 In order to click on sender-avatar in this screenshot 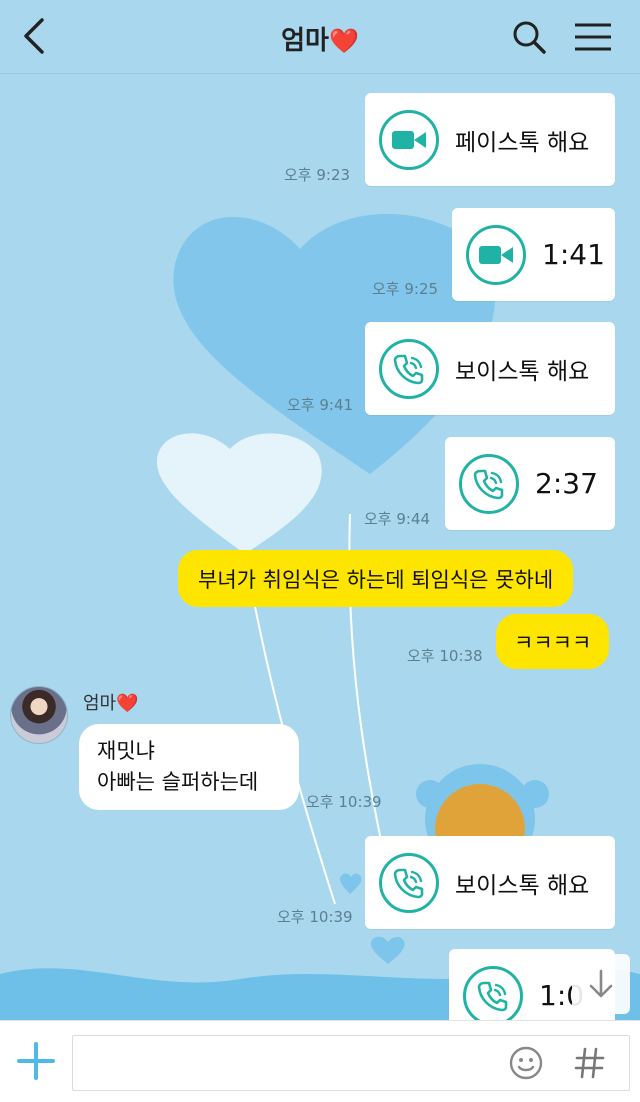, I will do `click(39, 715)`.